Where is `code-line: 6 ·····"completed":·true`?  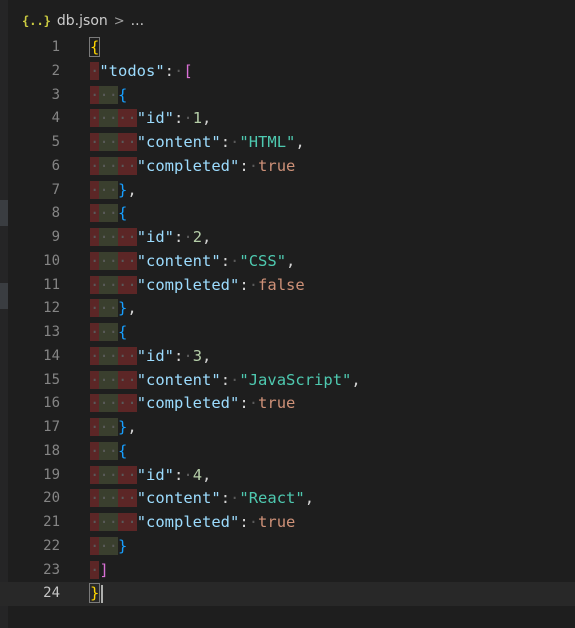 code-line: 6 ·····"completed":·true is located at coordinates (287, 167).